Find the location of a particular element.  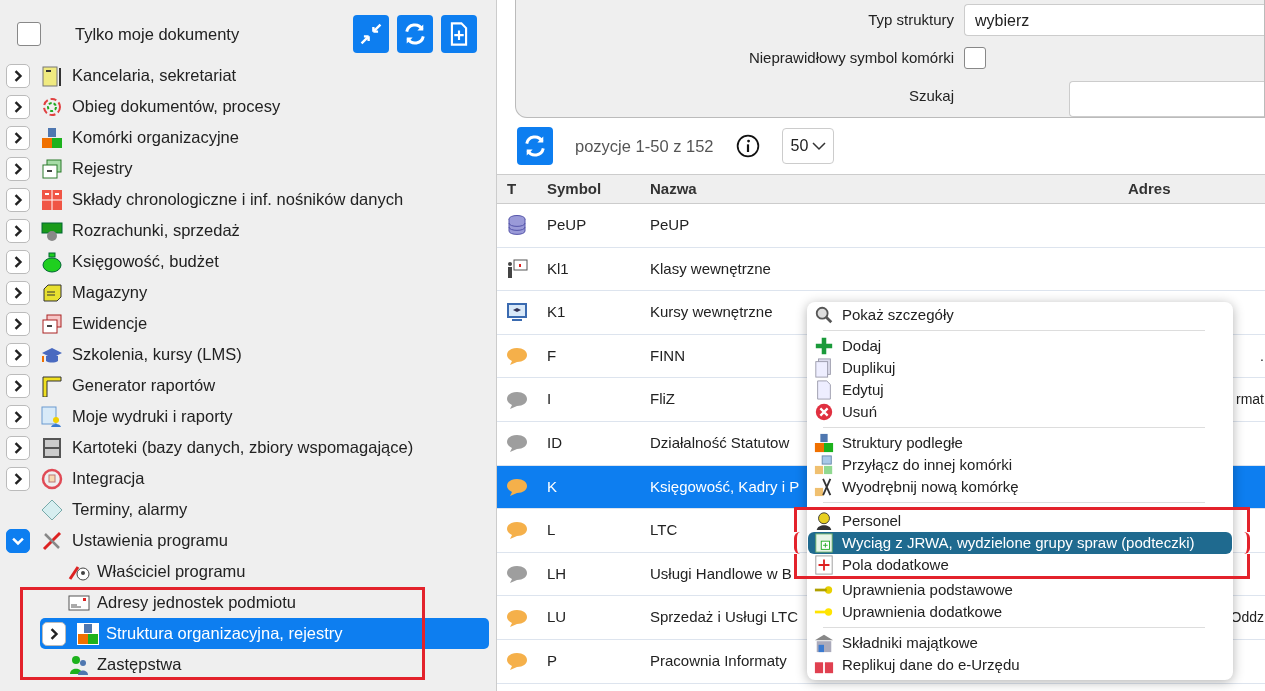

money-bag-icon is located at coordinates (52, 261).